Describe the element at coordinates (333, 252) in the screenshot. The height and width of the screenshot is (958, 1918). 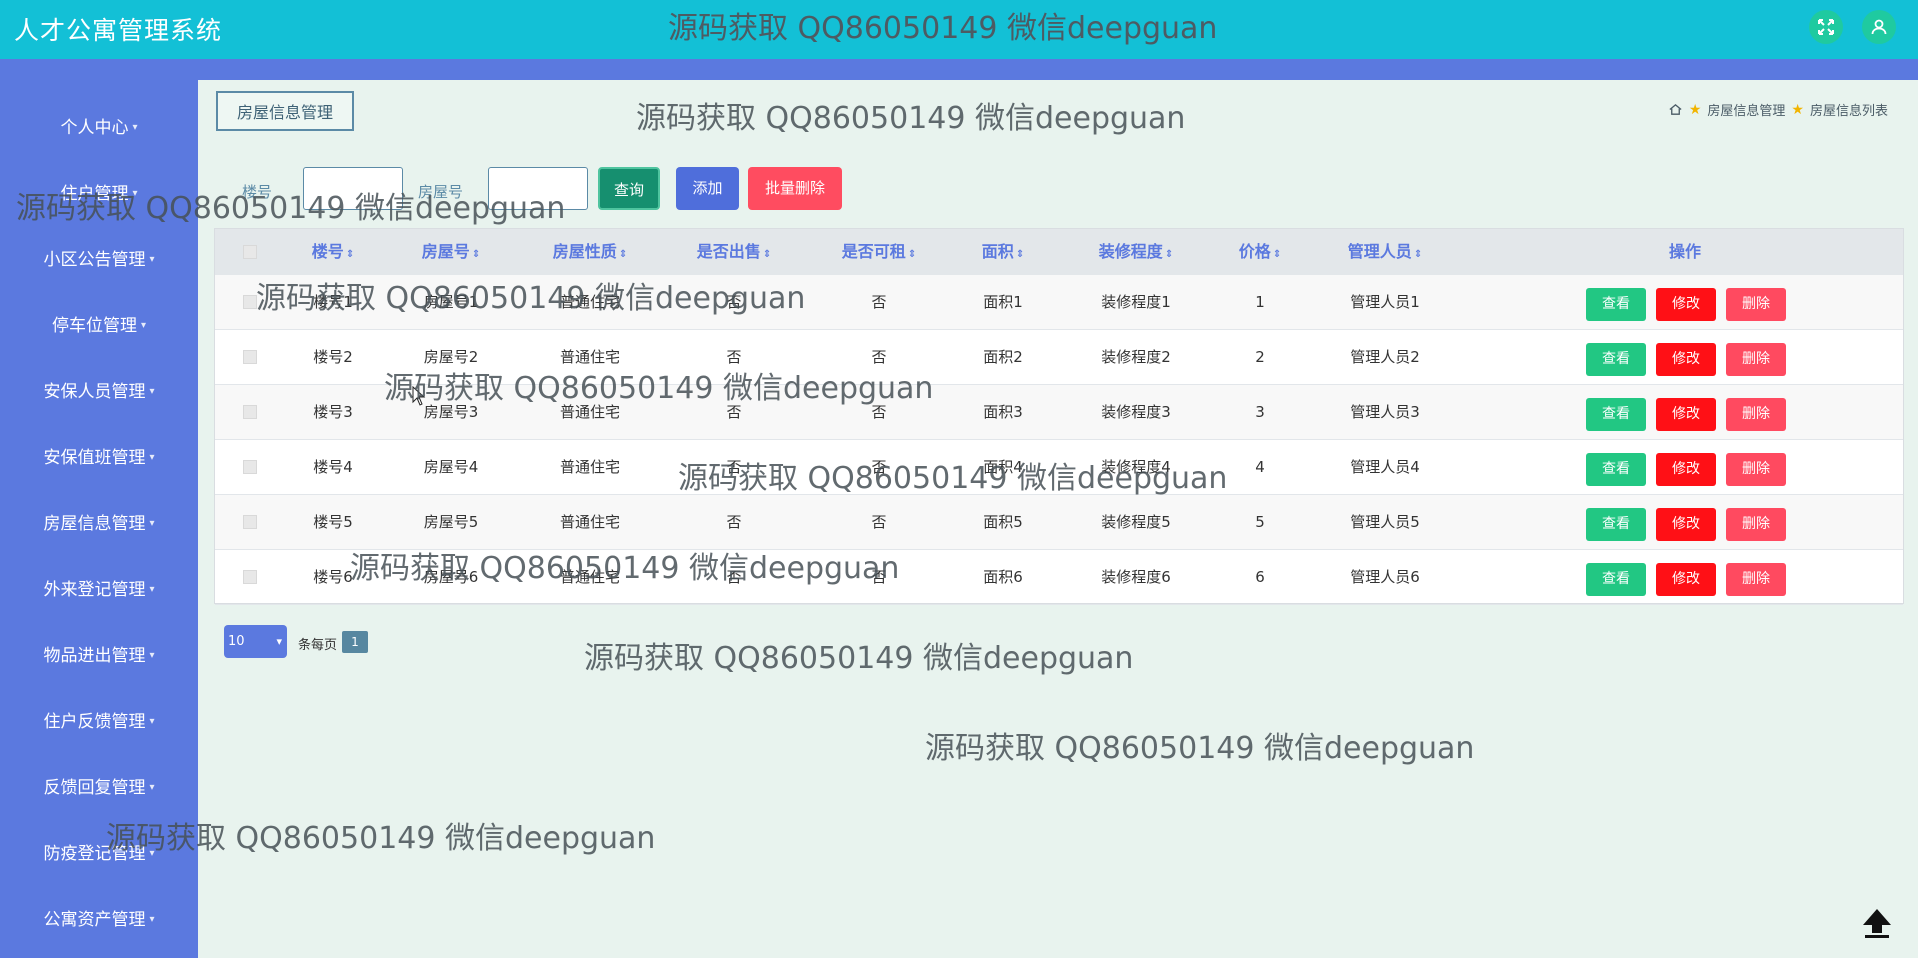
I see `column-header-building: 楼号 ⇕` at that location.